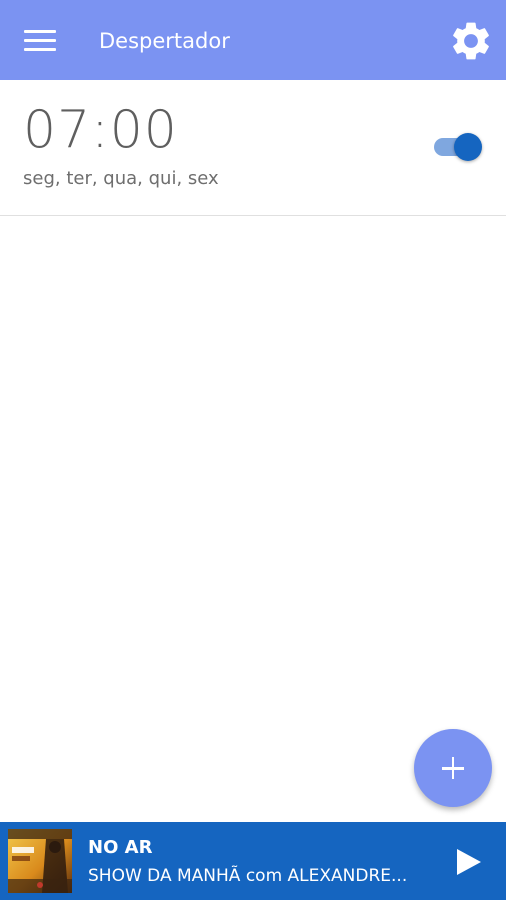 This screenshot has height=900, width=506. I want to click on gear-icon, so click(471, 41).